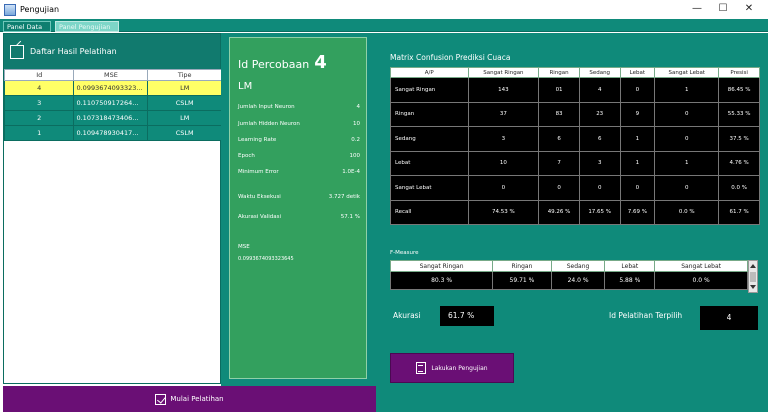 Image resolution: width=768 pixels, height=412 pixels. Describe the element at coordinates (753, 287) in the screenshot. I see `scroll-down-icon` at that location.